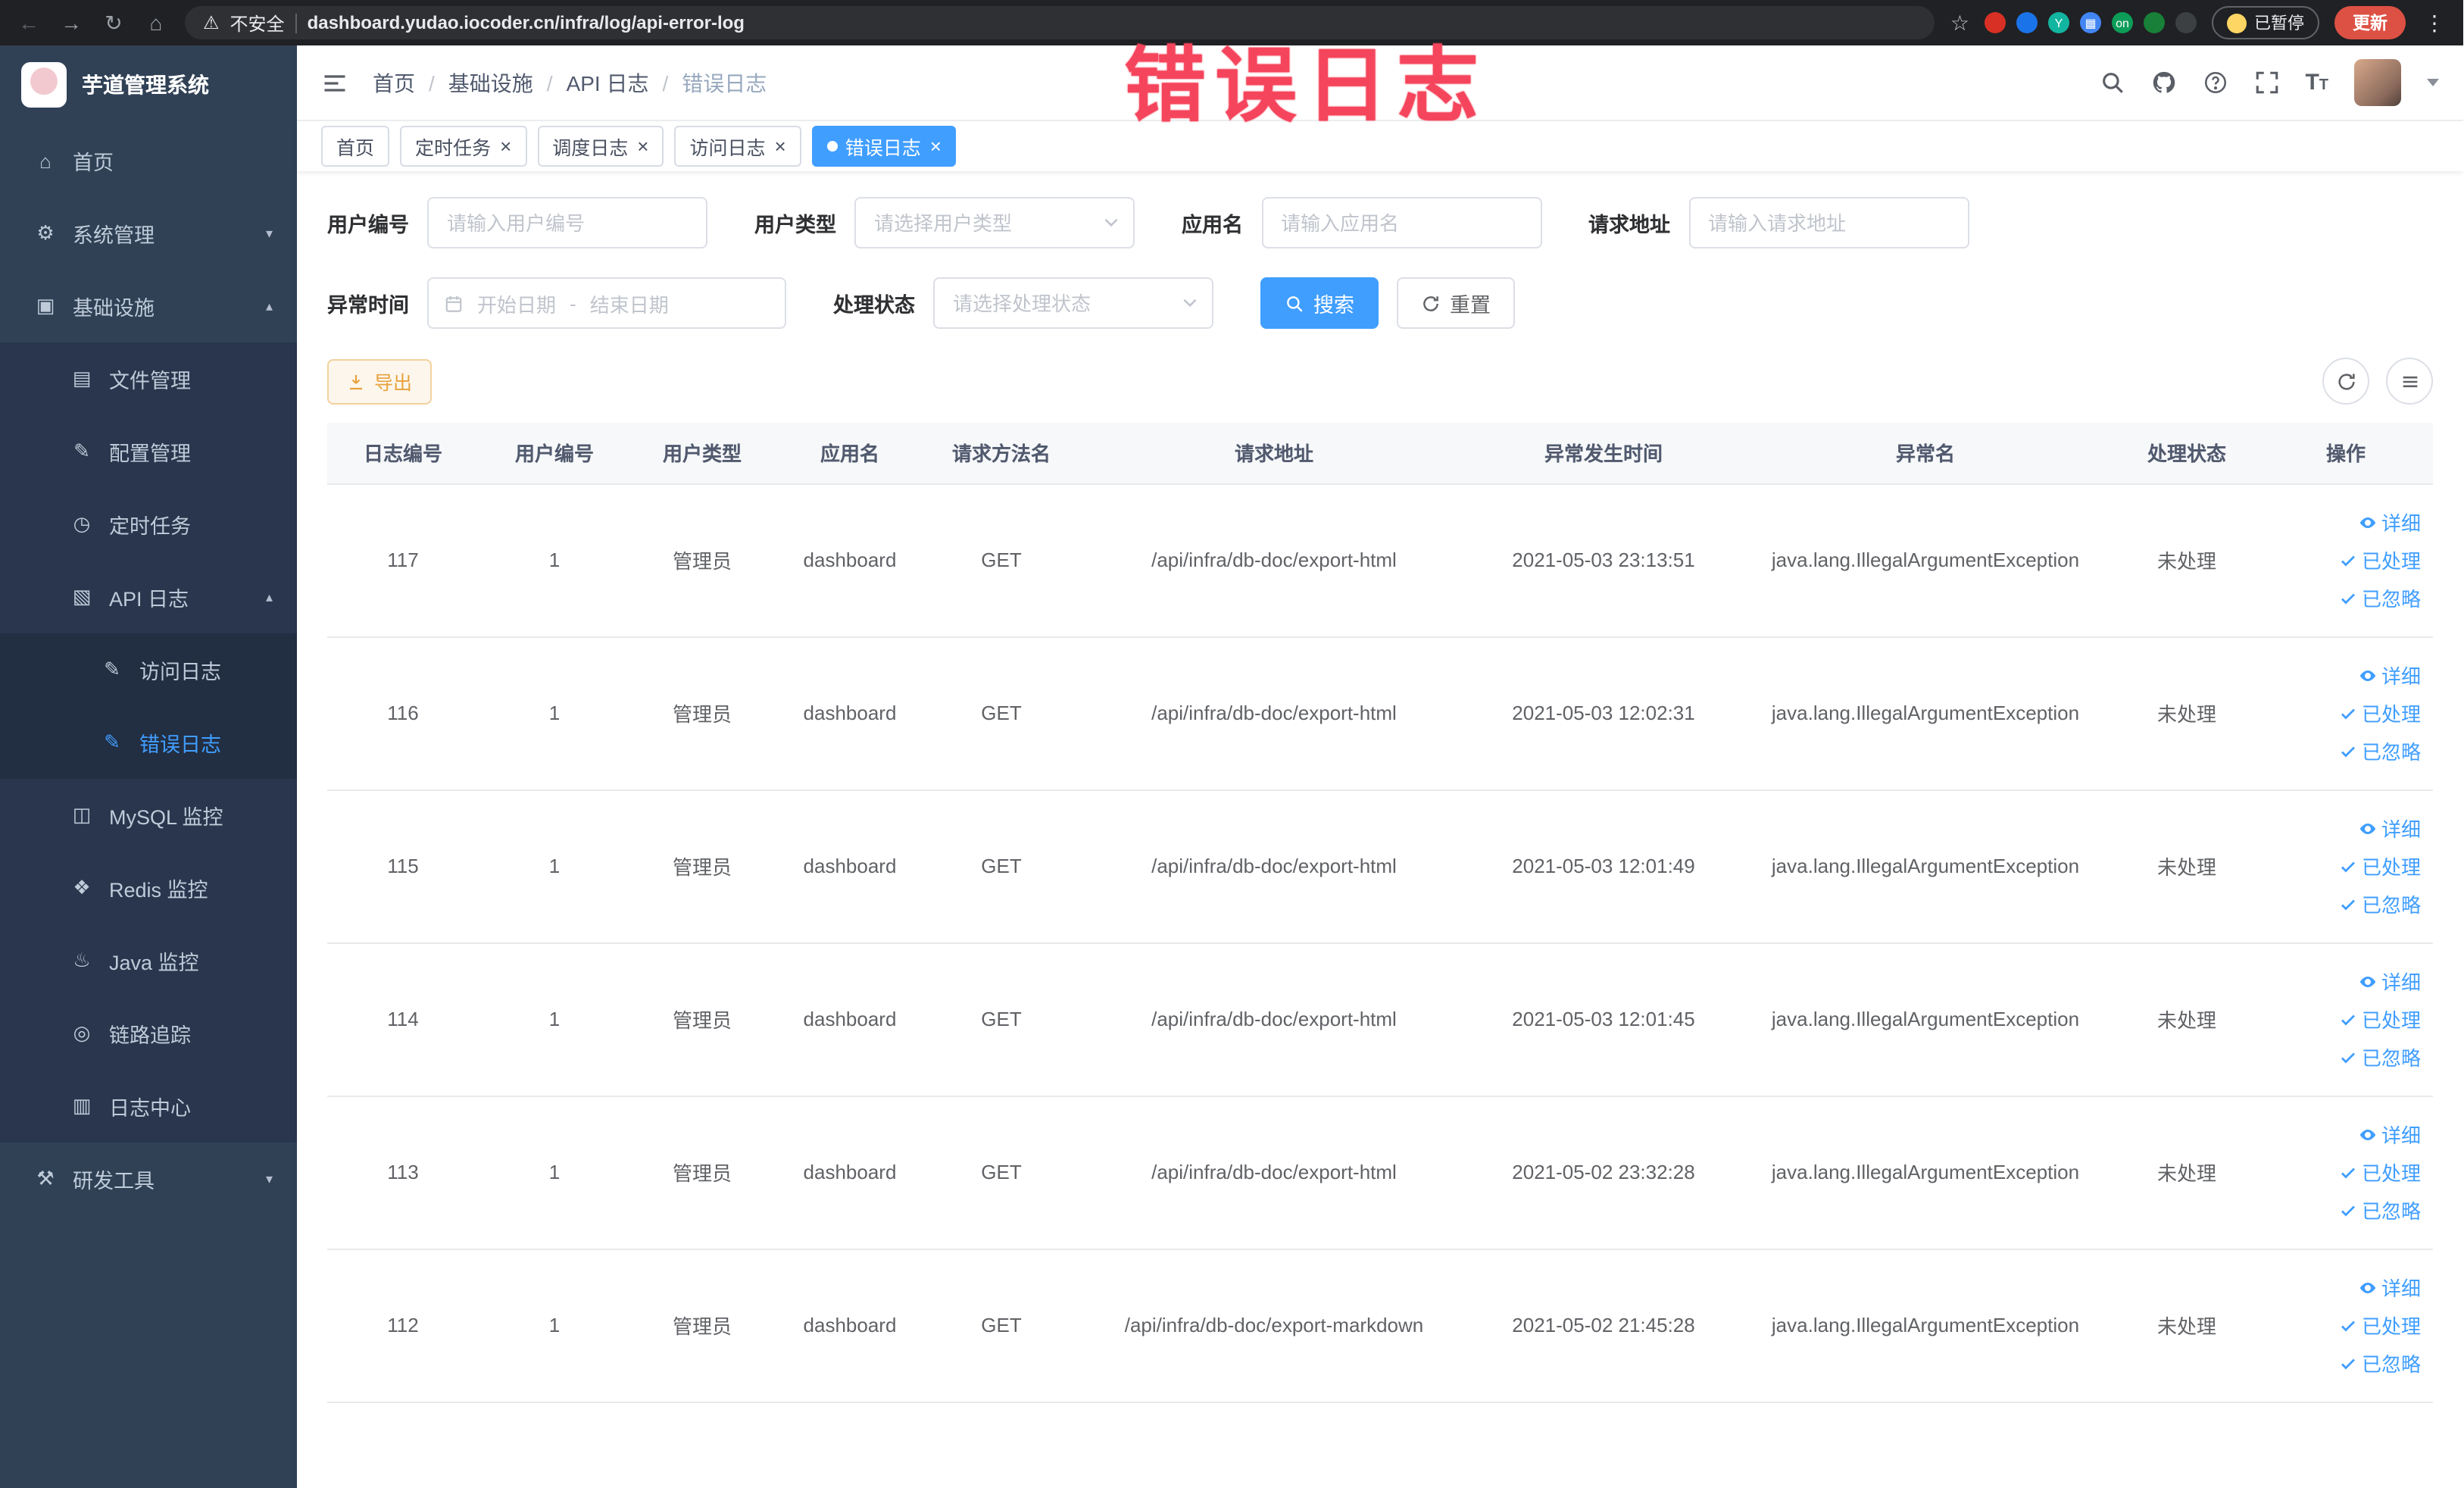 This screenshot has height=1488, width=2464. Describe the element at coordinates (148, 815) in the screenshot. I see `sidebar-item-MySQL 监控: ◫ MySQL 监控` at that location.